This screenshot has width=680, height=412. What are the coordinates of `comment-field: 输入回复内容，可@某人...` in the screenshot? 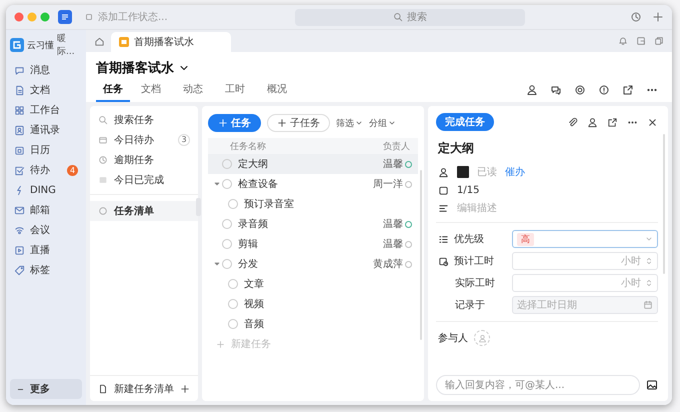 It's located at (538, 385).